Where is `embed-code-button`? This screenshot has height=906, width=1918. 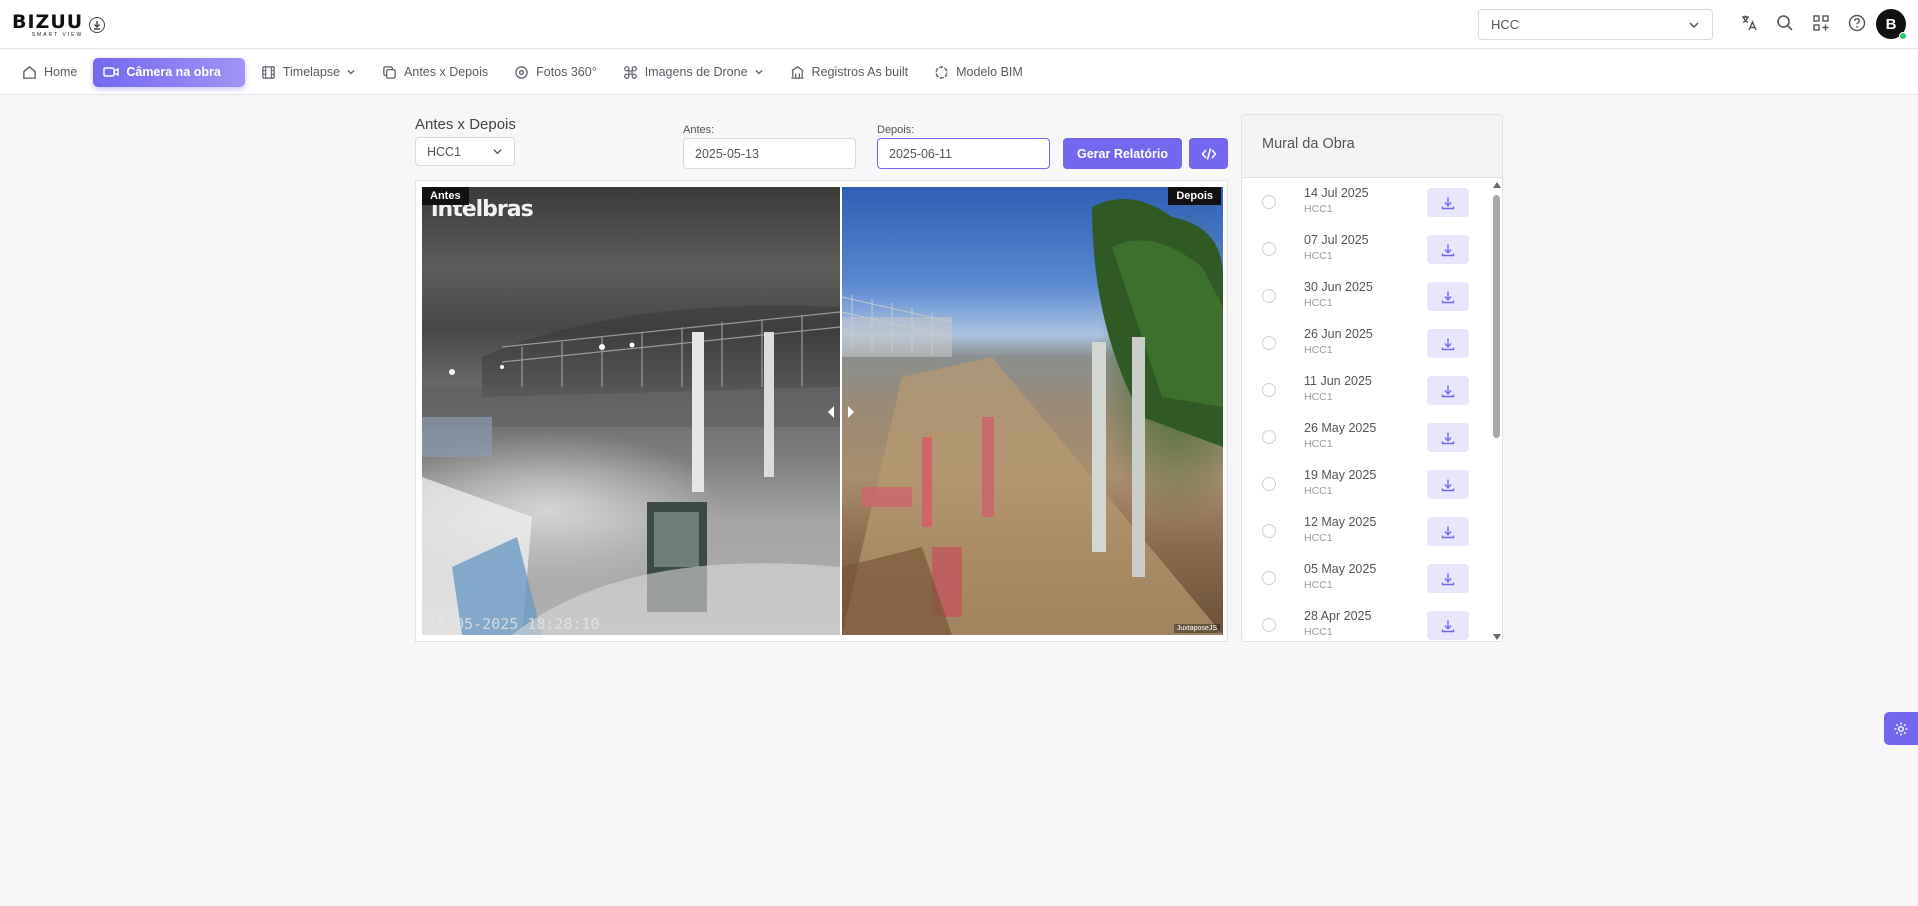 embed-code-button is located at coordinates (1208, 153).